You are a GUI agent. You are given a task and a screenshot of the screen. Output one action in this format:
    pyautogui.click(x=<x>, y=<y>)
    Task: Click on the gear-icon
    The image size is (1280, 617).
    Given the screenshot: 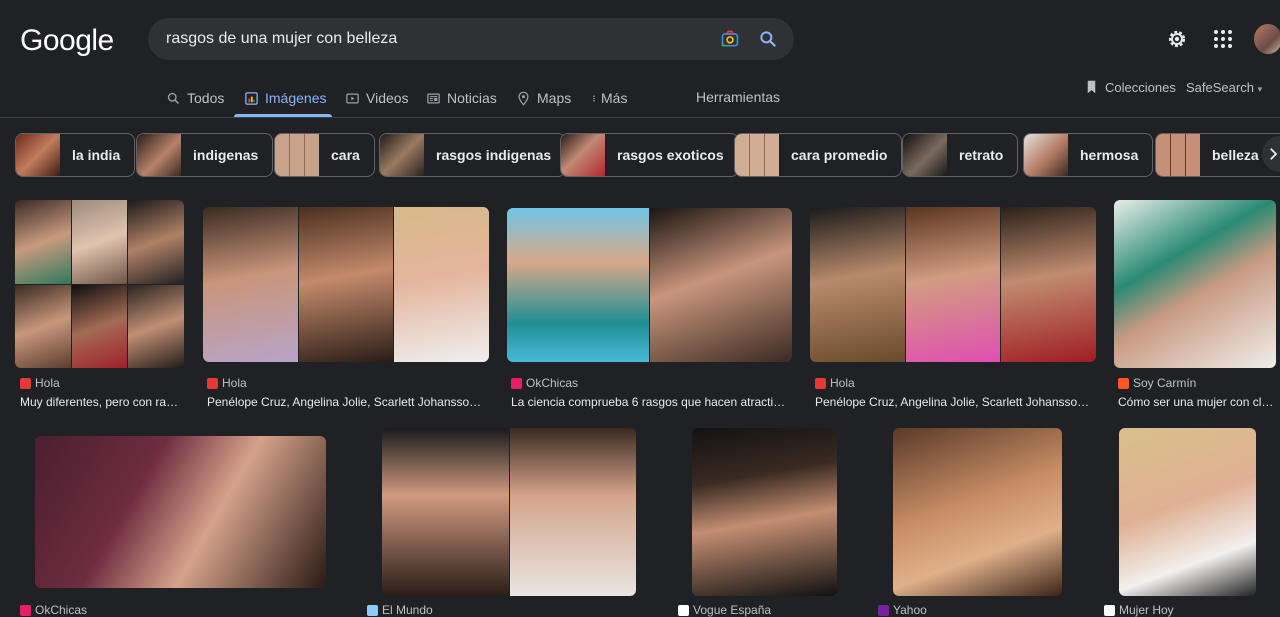 What is the action you would take?
    pyautogui.click(x=1177, y=39)
    